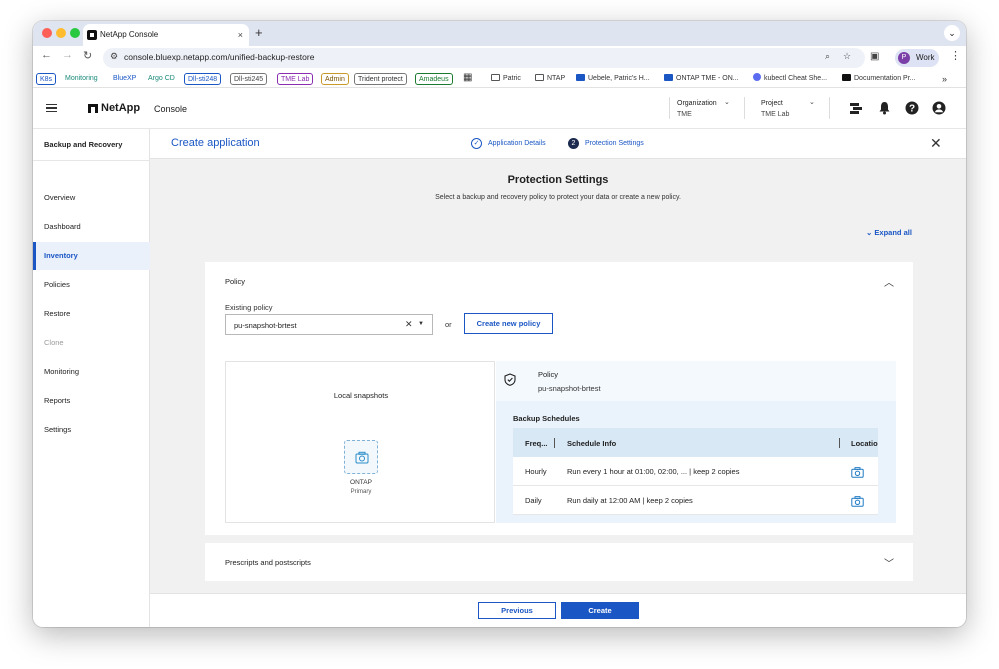 The image size is (999, 669). What do you see at coordinates (550, 79) in the screenshot?
I see `bookmark-folder-ntap: NTAP` at bounding box center [550, 79].